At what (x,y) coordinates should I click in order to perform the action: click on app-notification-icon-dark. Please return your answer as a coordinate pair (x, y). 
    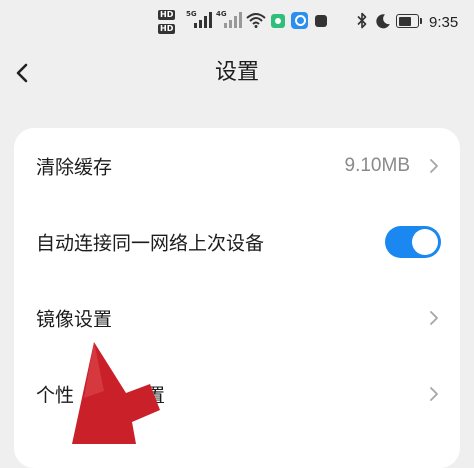
    Looking at the image, I should click on (321, 21).